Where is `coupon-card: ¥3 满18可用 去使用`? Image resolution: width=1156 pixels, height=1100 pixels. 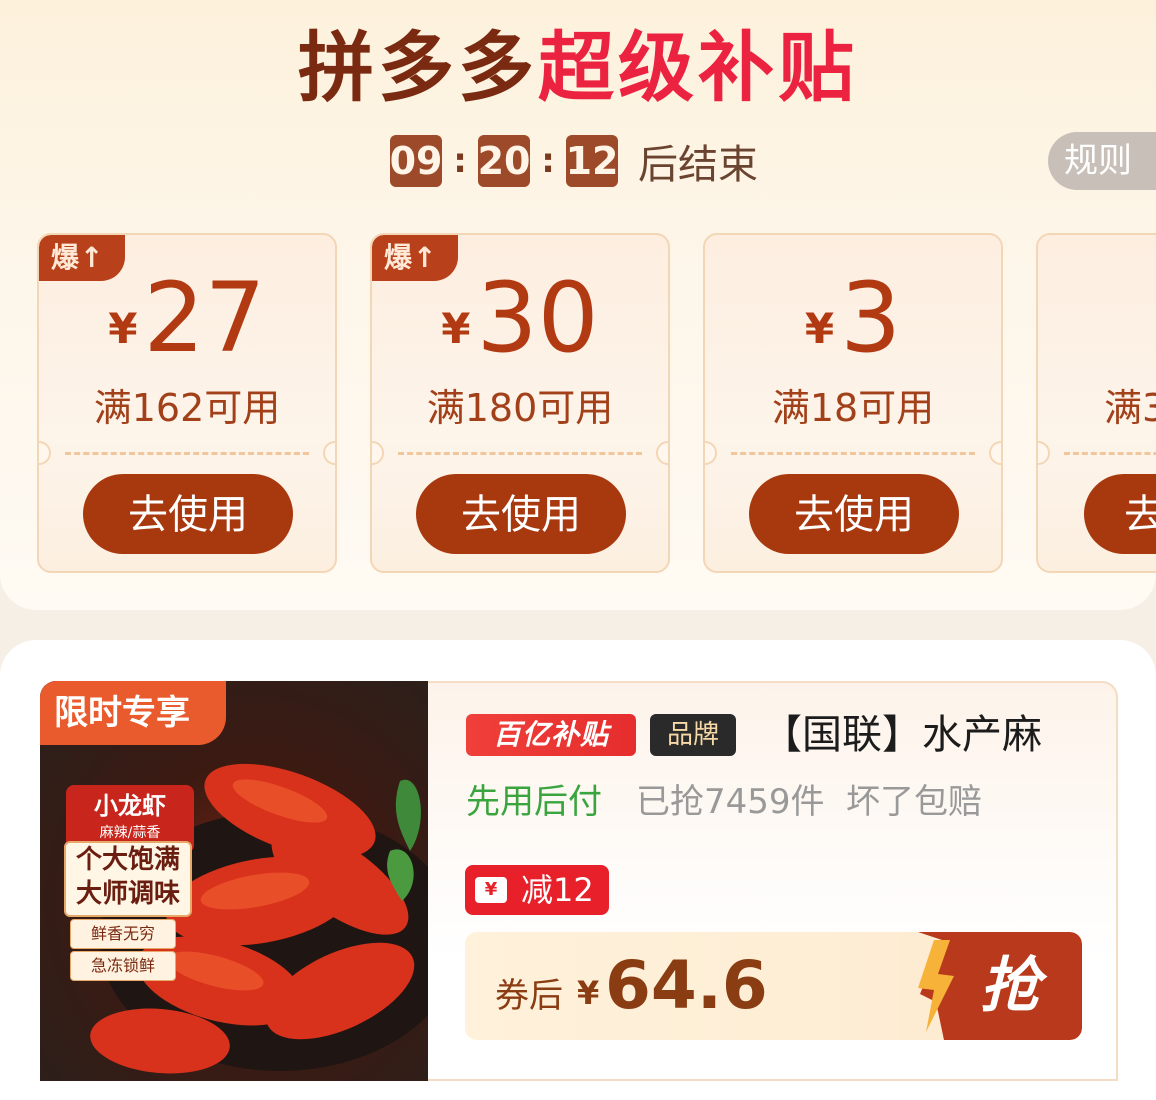 coupon-card: ¥3 满18可用 去使用 is located at coordinates (853, 403).